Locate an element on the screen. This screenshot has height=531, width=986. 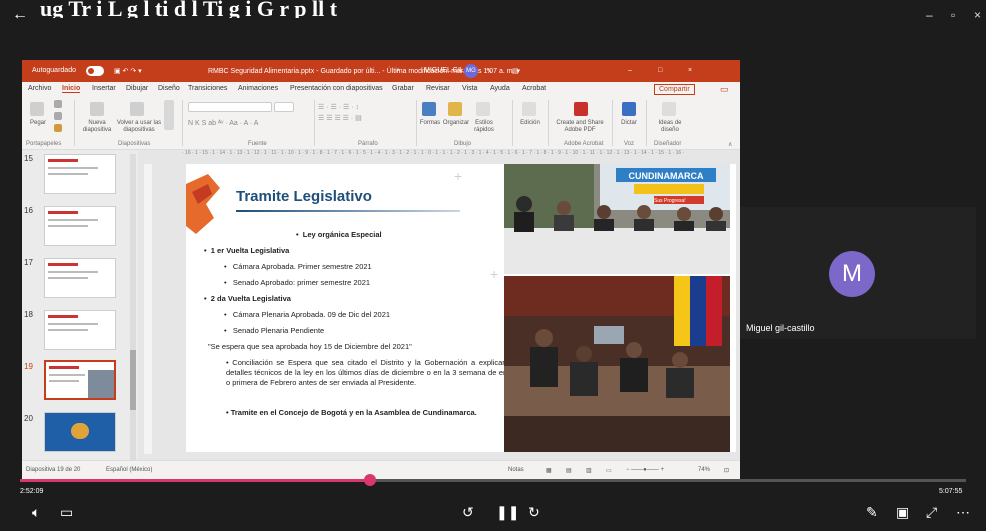
tab-vista: Vista is located at coordinates (469, 88).